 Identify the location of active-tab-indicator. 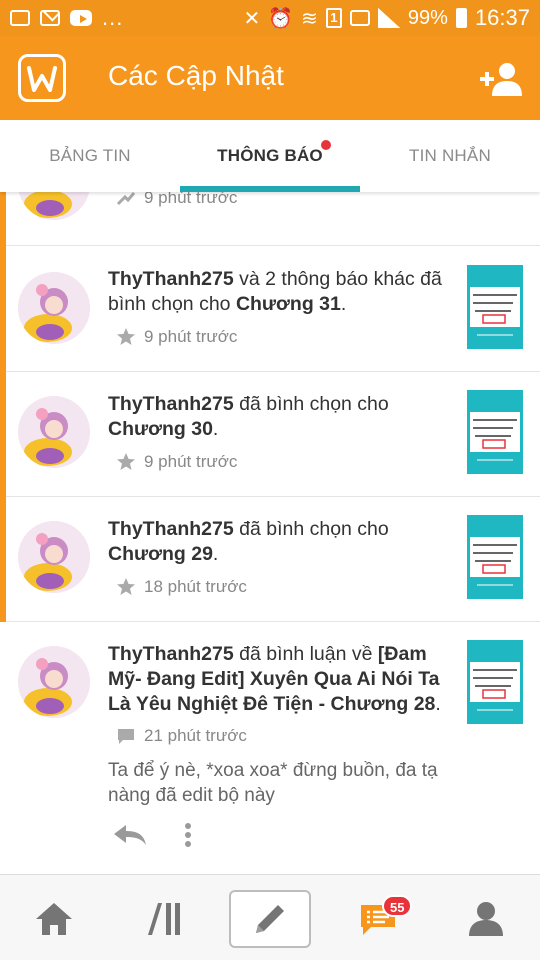
(270, 189).